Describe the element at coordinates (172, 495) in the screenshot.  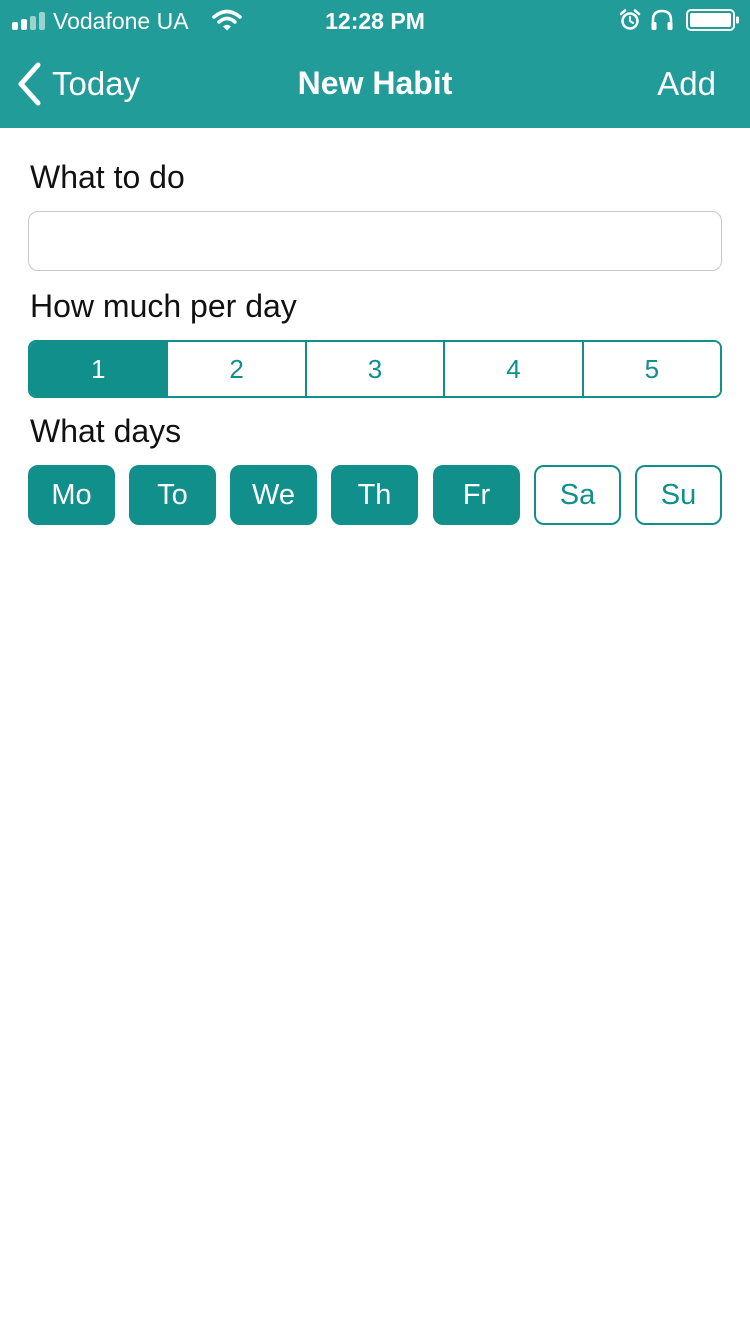
I see `day-button-to: To` at that location.